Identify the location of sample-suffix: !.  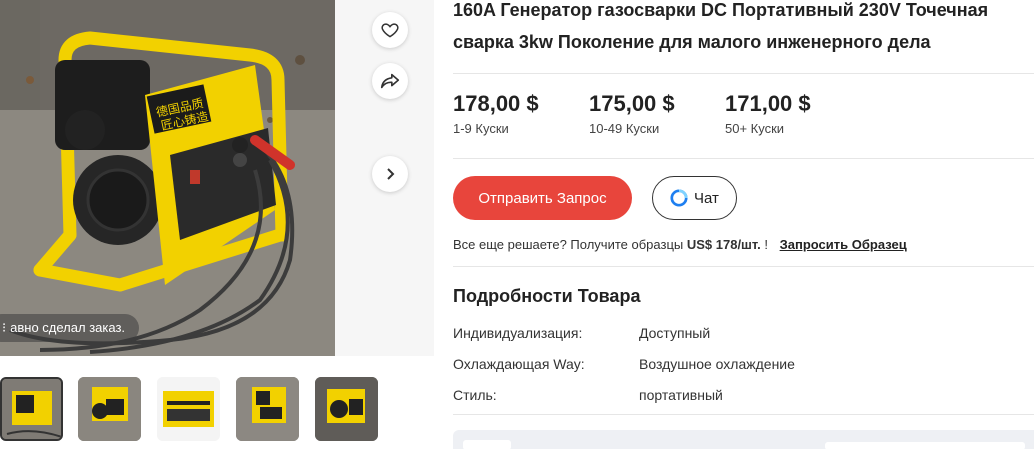
(766, 244).